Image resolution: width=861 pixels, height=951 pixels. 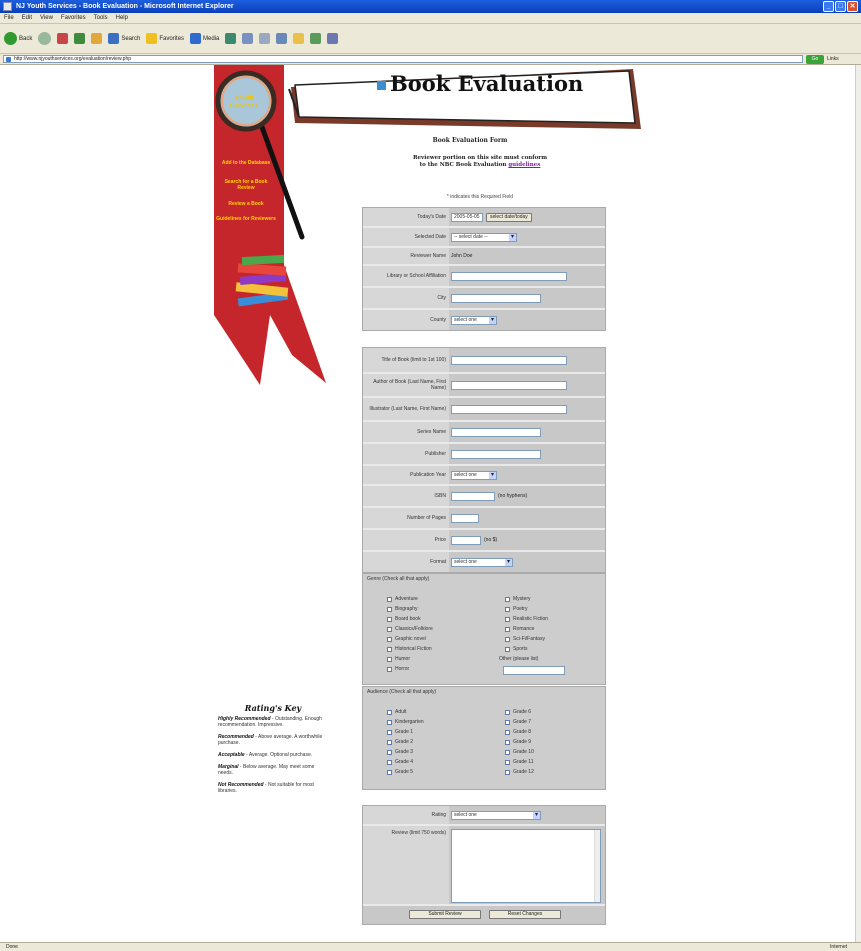 What do you see at coordinates (246, 185) in the screenshot?
I see `link-search-review: Search for a Book Review` at bounding box center [246, 185].